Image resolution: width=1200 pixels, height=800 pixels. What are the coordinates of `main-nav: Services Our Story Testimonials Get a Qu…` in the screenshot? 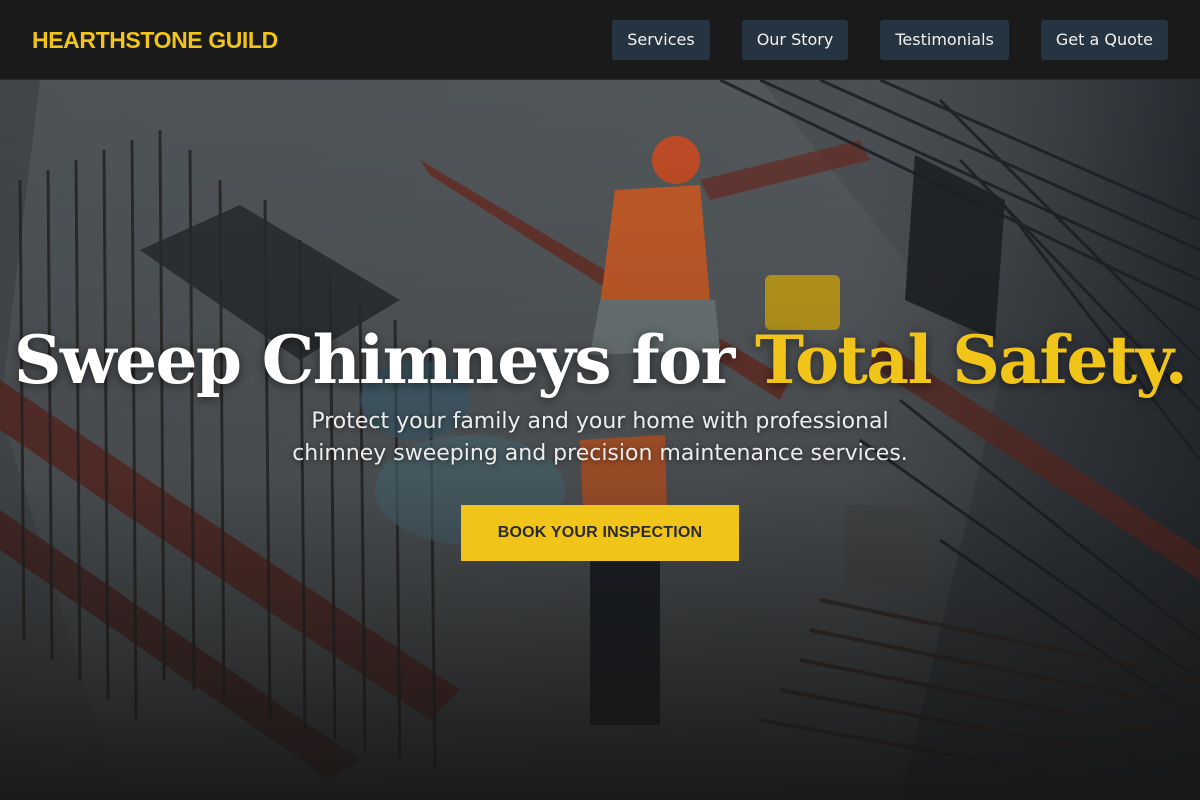 It's located at (890, 40).